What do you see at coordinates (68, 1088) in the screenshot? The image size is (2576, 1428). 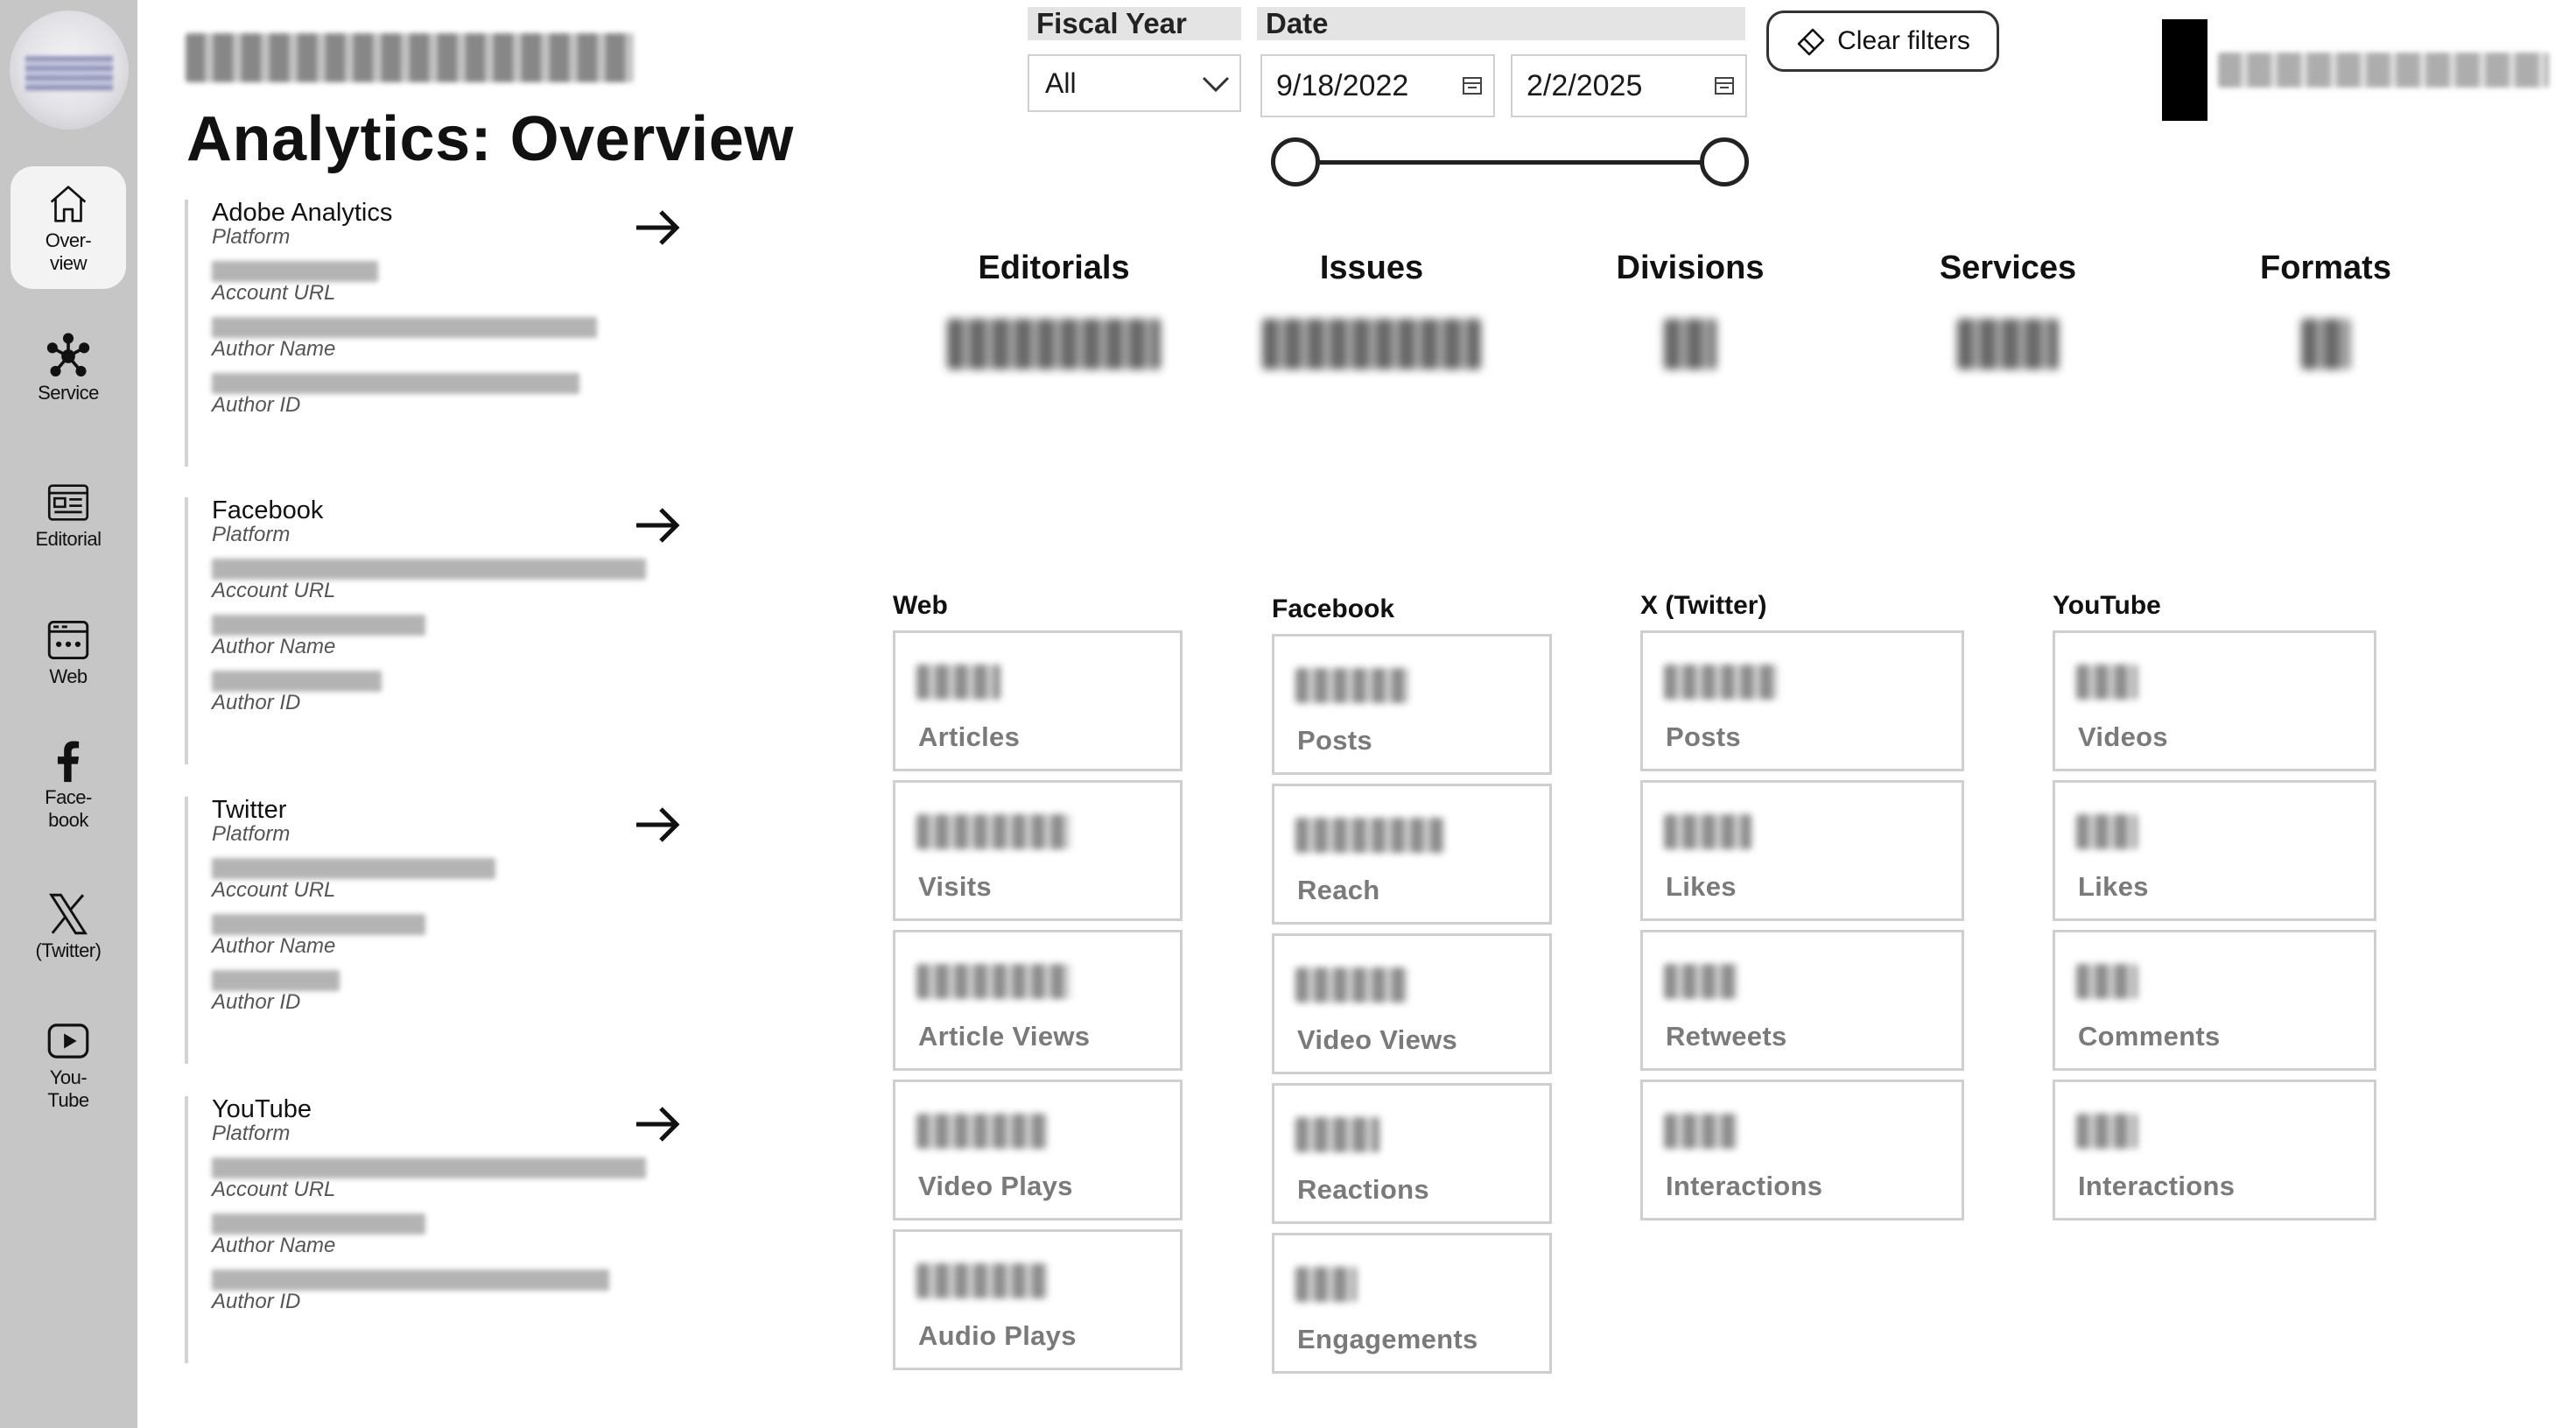 I see `nav-label-youtube: You- Tube` at bounding box center [68, 1088].